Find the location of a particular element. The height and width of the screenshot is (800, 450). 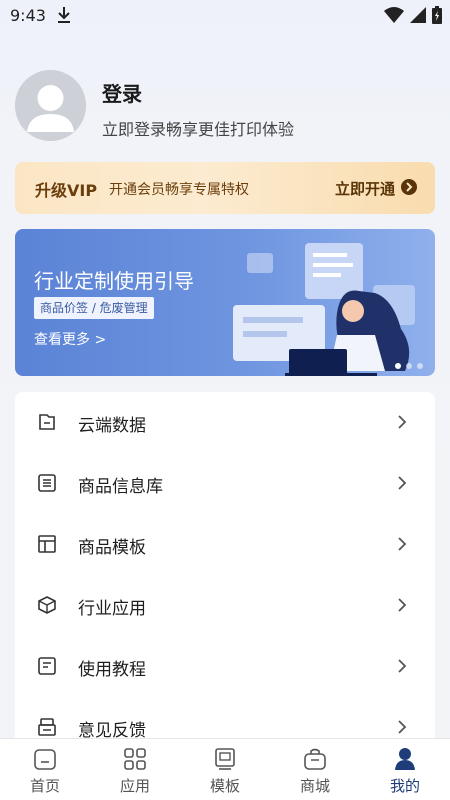

menu-item-product-template: 商品模板 is located at coordinates (225, 544).